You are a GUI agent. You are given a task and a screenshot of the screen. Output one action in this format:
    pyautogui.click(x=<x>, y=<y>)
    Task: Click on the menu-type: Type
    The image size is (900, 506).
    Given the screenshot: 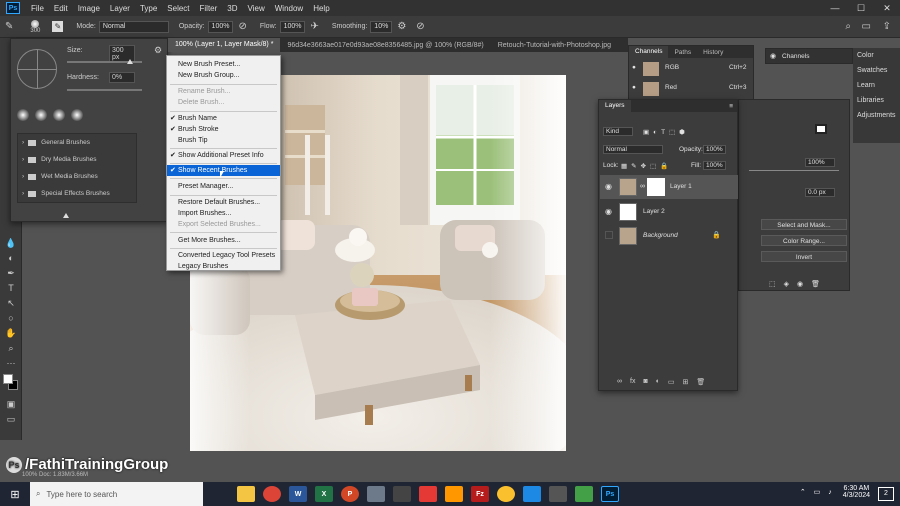 What is the action you would take?
    pyautogui.click(x=148, y=8)
    